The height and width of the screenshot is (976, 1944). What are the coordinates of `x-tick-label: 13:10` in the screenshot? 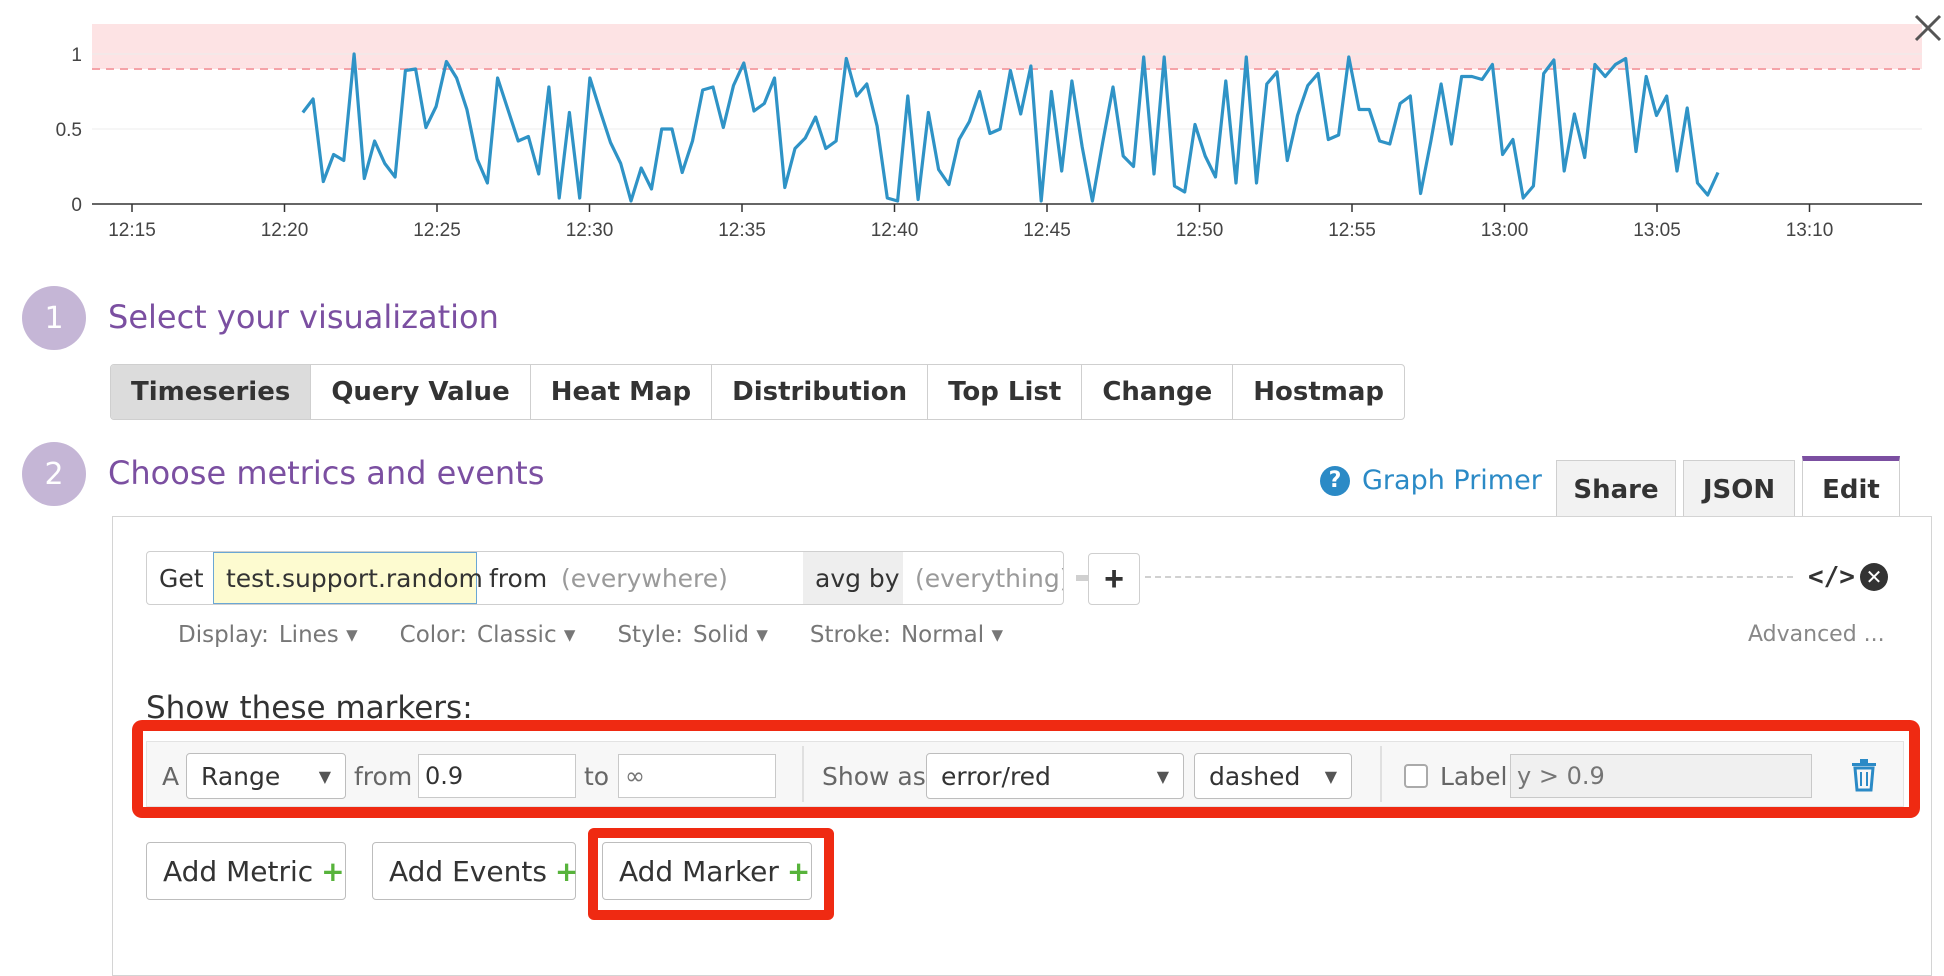 It's located at (1810, 230).